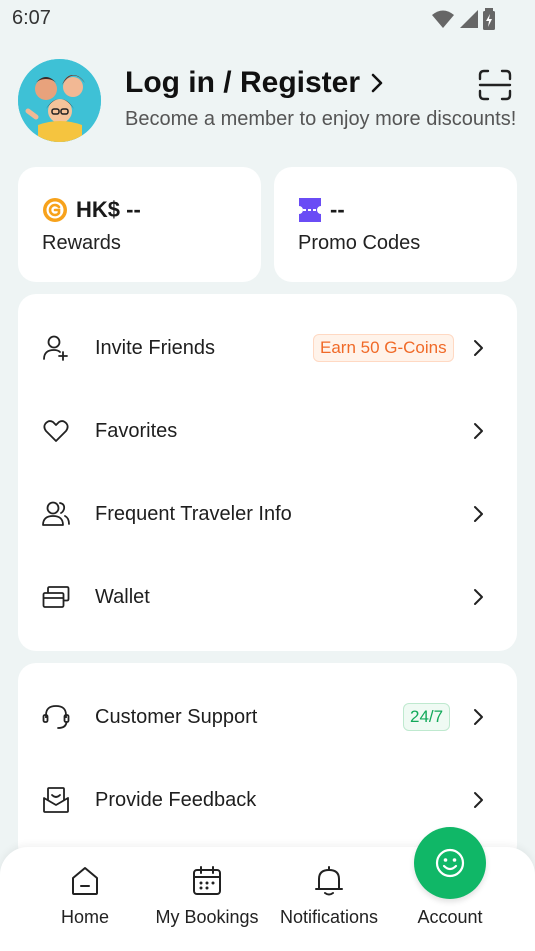  Describe the element at coordinates (139, 224) in the screenshot. I see `rewards-card: HK$ -- Rewards` at that location.